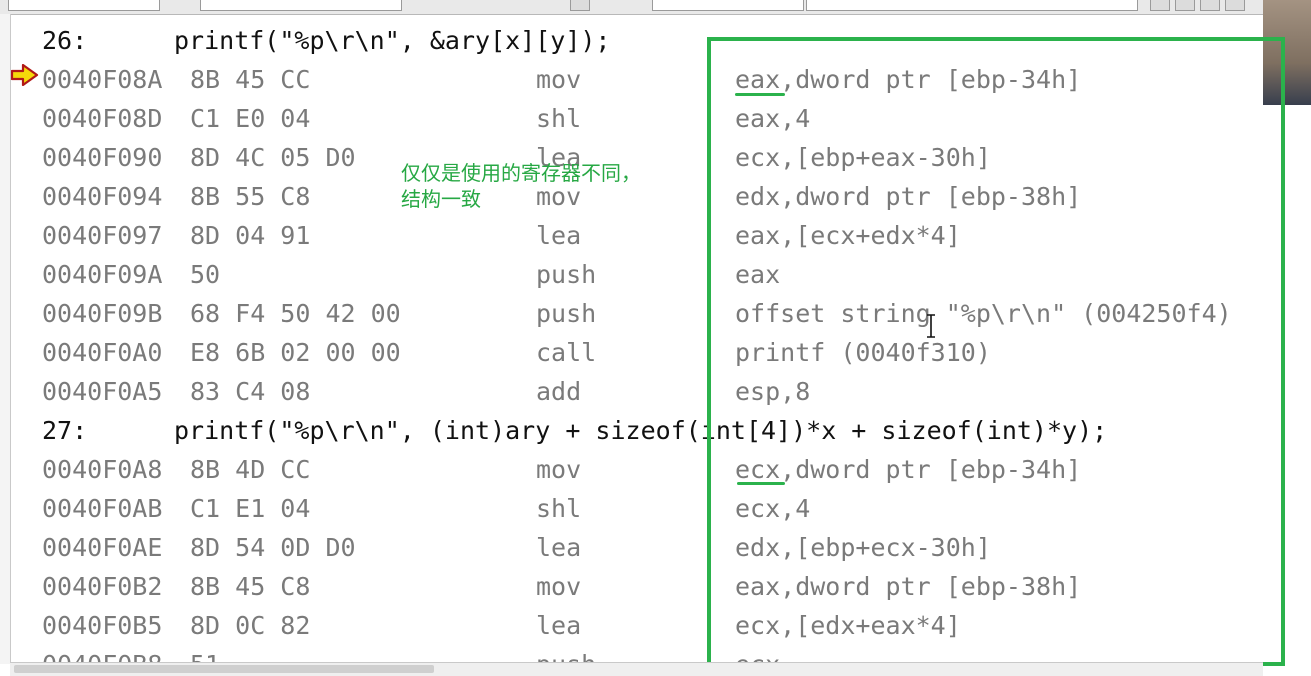 The height and width of the screenshot is (676, 1311). What do you see at coordinates (102, 157) in the screenshot?
I see `instruction-address: 0040F090` at bounding box center [102, 157].